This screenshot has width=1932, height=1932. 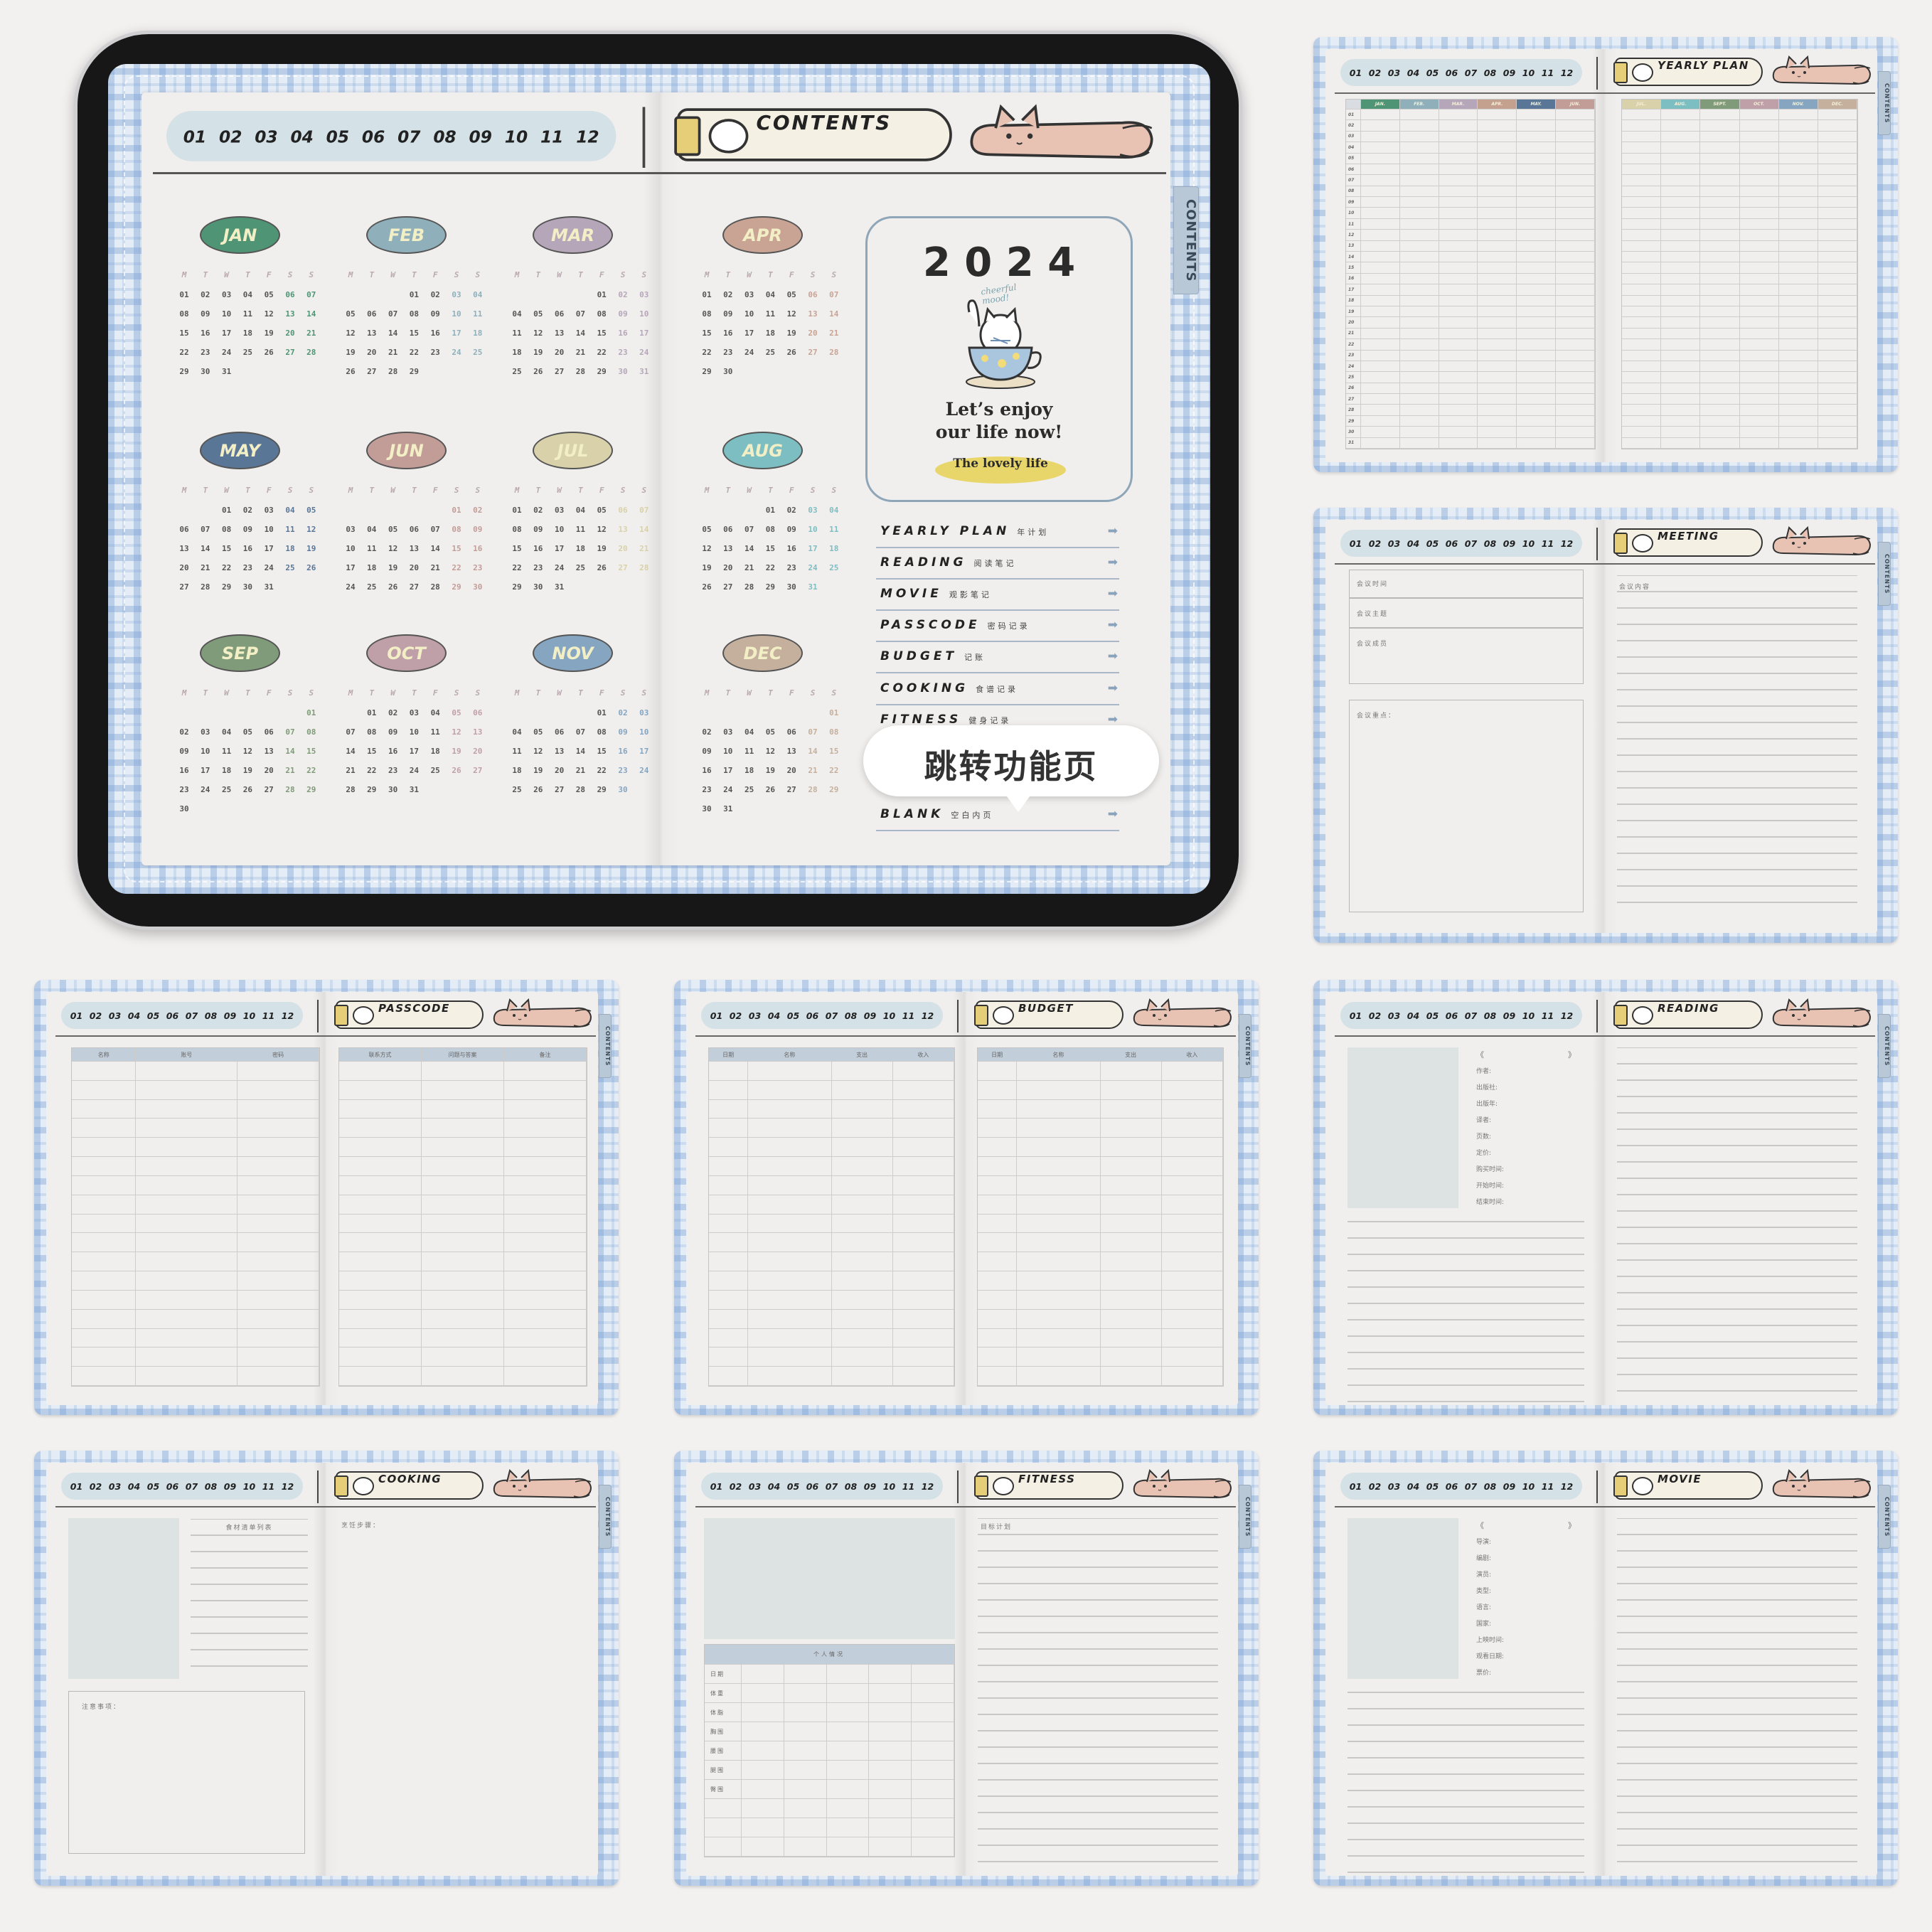 I want to click on month-tab: 01, so click(x=76, y=1015).